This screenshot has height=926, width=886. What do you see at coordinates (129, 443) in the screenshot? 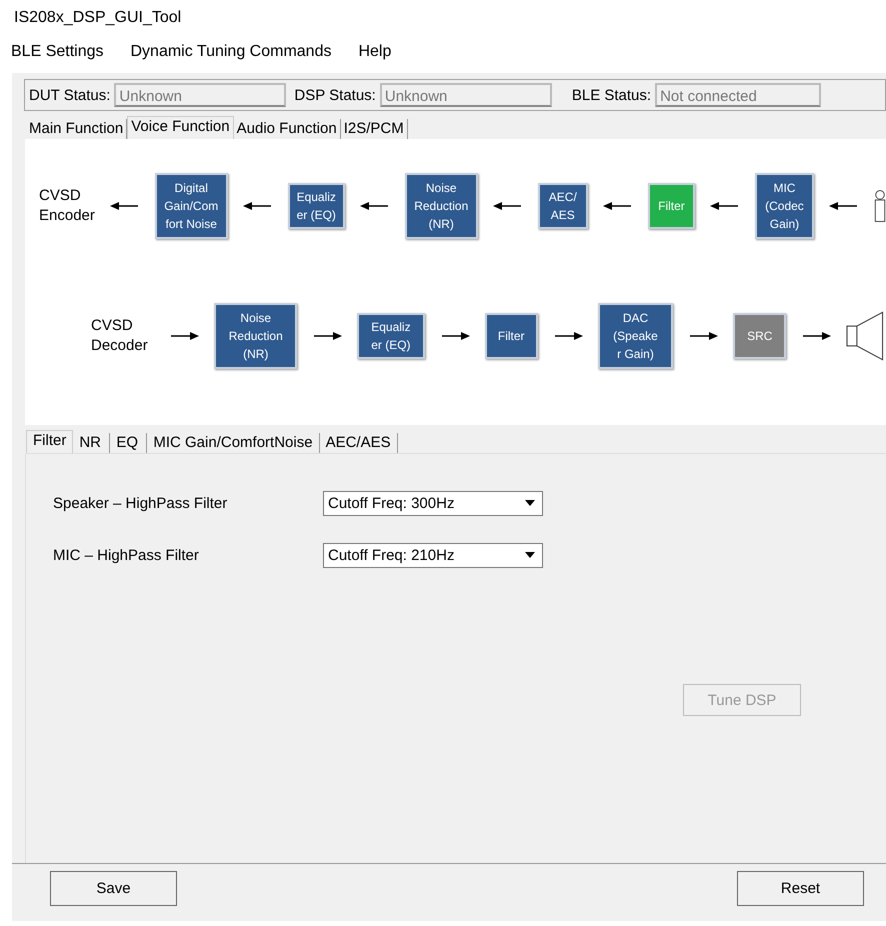
I see `tab: EQ` at bounding box center [129, 443].